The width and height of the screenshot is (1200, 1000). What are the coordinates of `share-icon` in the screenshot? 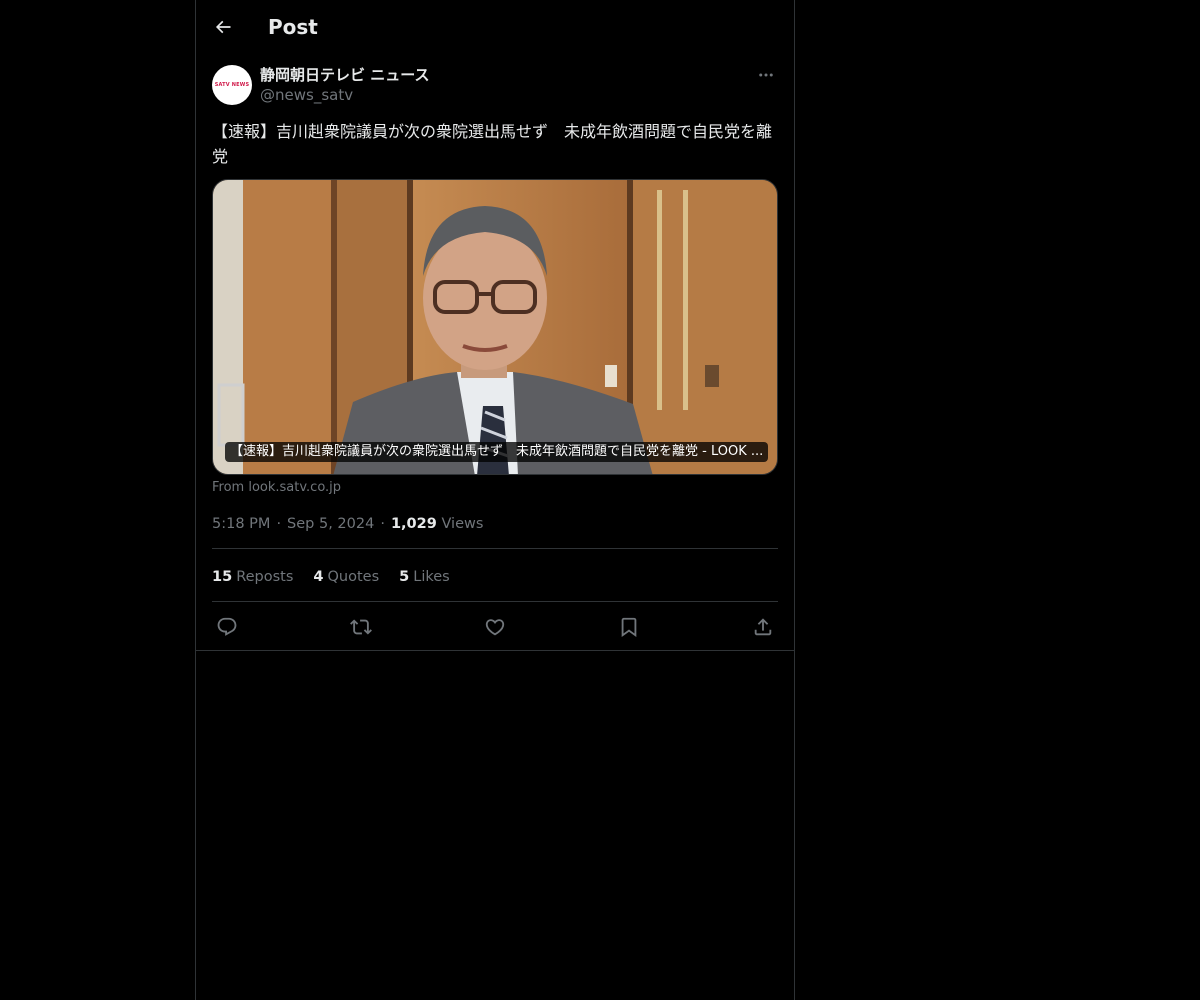 It's located at (763, 627).